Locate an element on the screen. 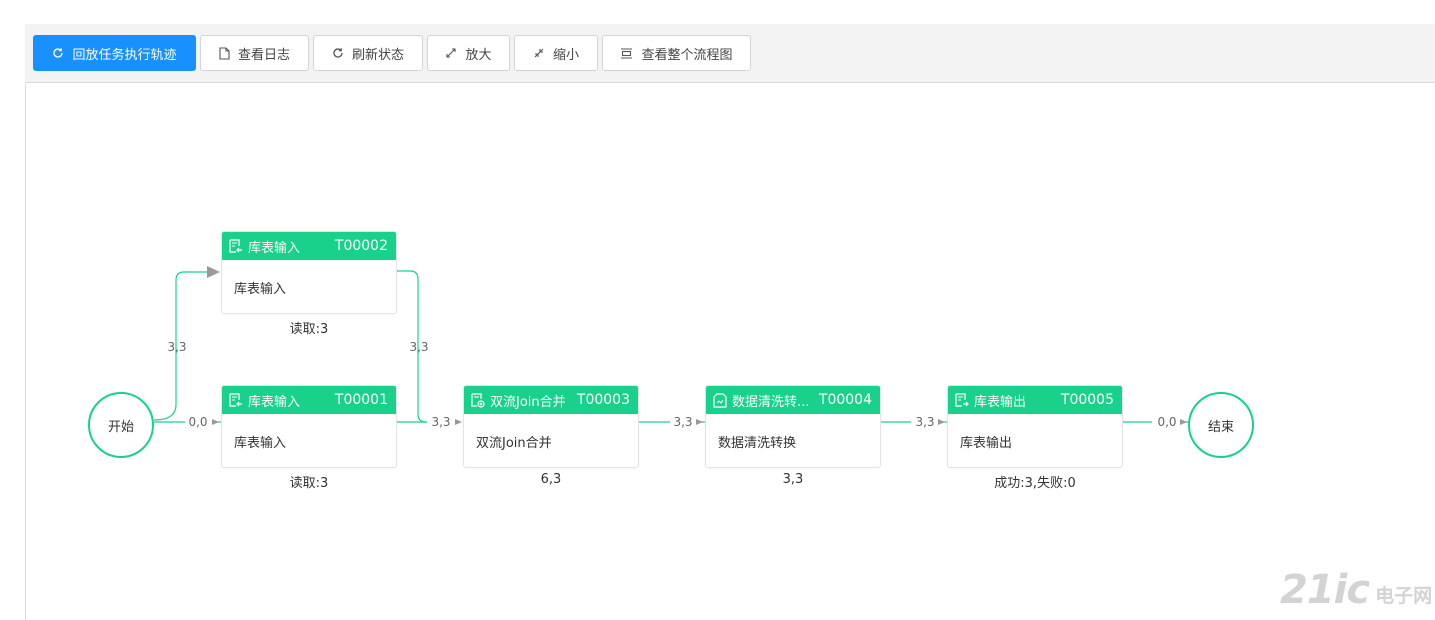 The image size is (1435, 620). start-node: 开始 is located at coordinates (121, 425).